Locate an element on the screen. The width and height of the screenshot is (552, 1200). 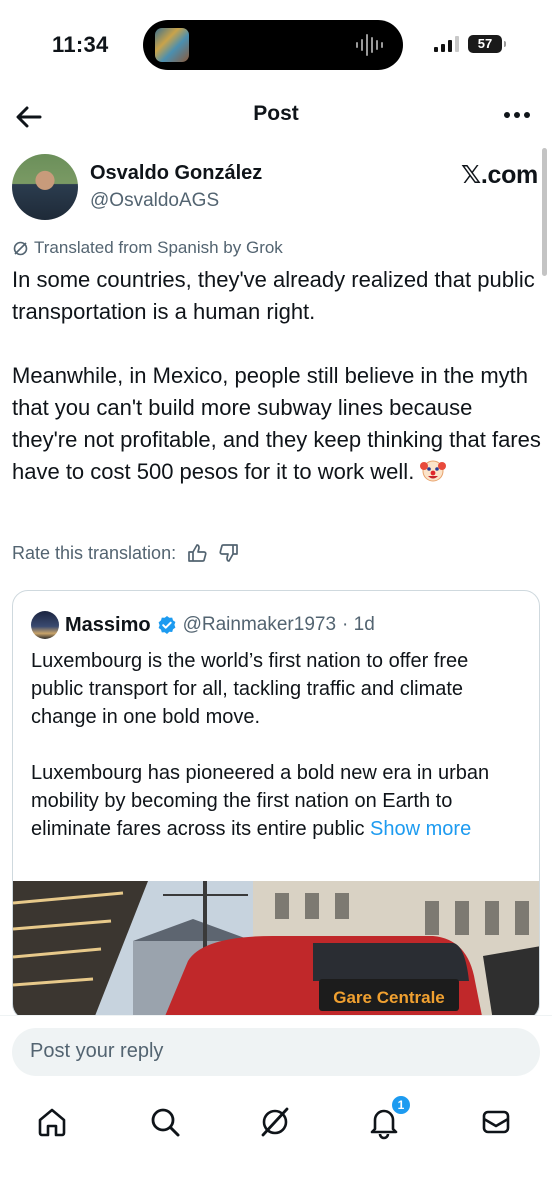
post-header: Post is located at coordinates (276, 116).